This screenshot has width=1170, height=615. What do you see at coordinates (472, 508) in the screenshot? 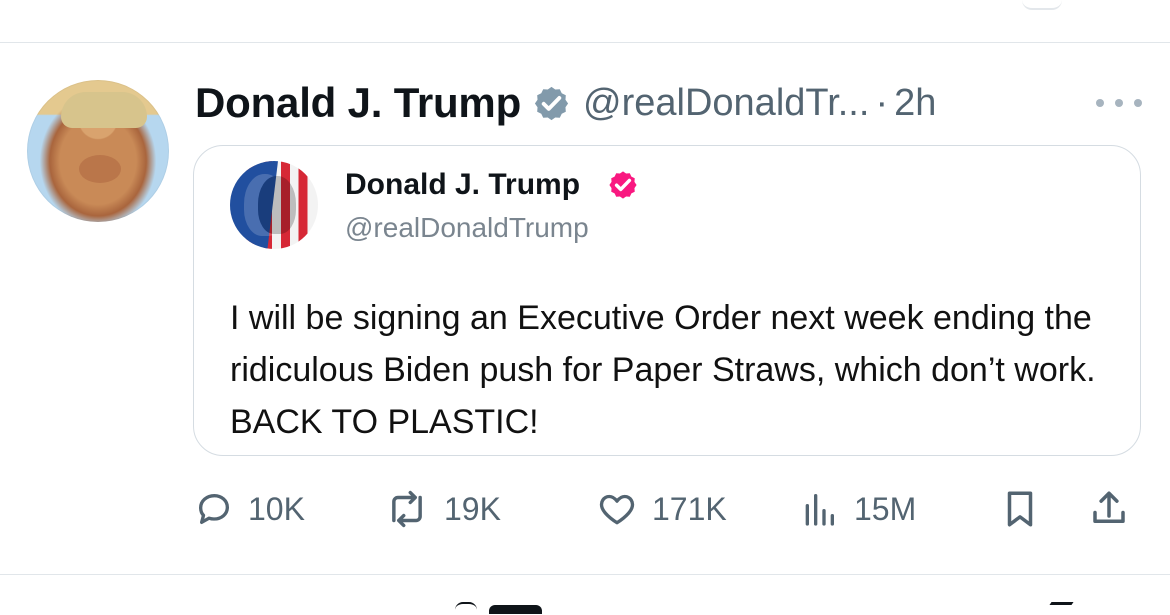
I see `repost-count: 19K` at bounding box center [472, 508].